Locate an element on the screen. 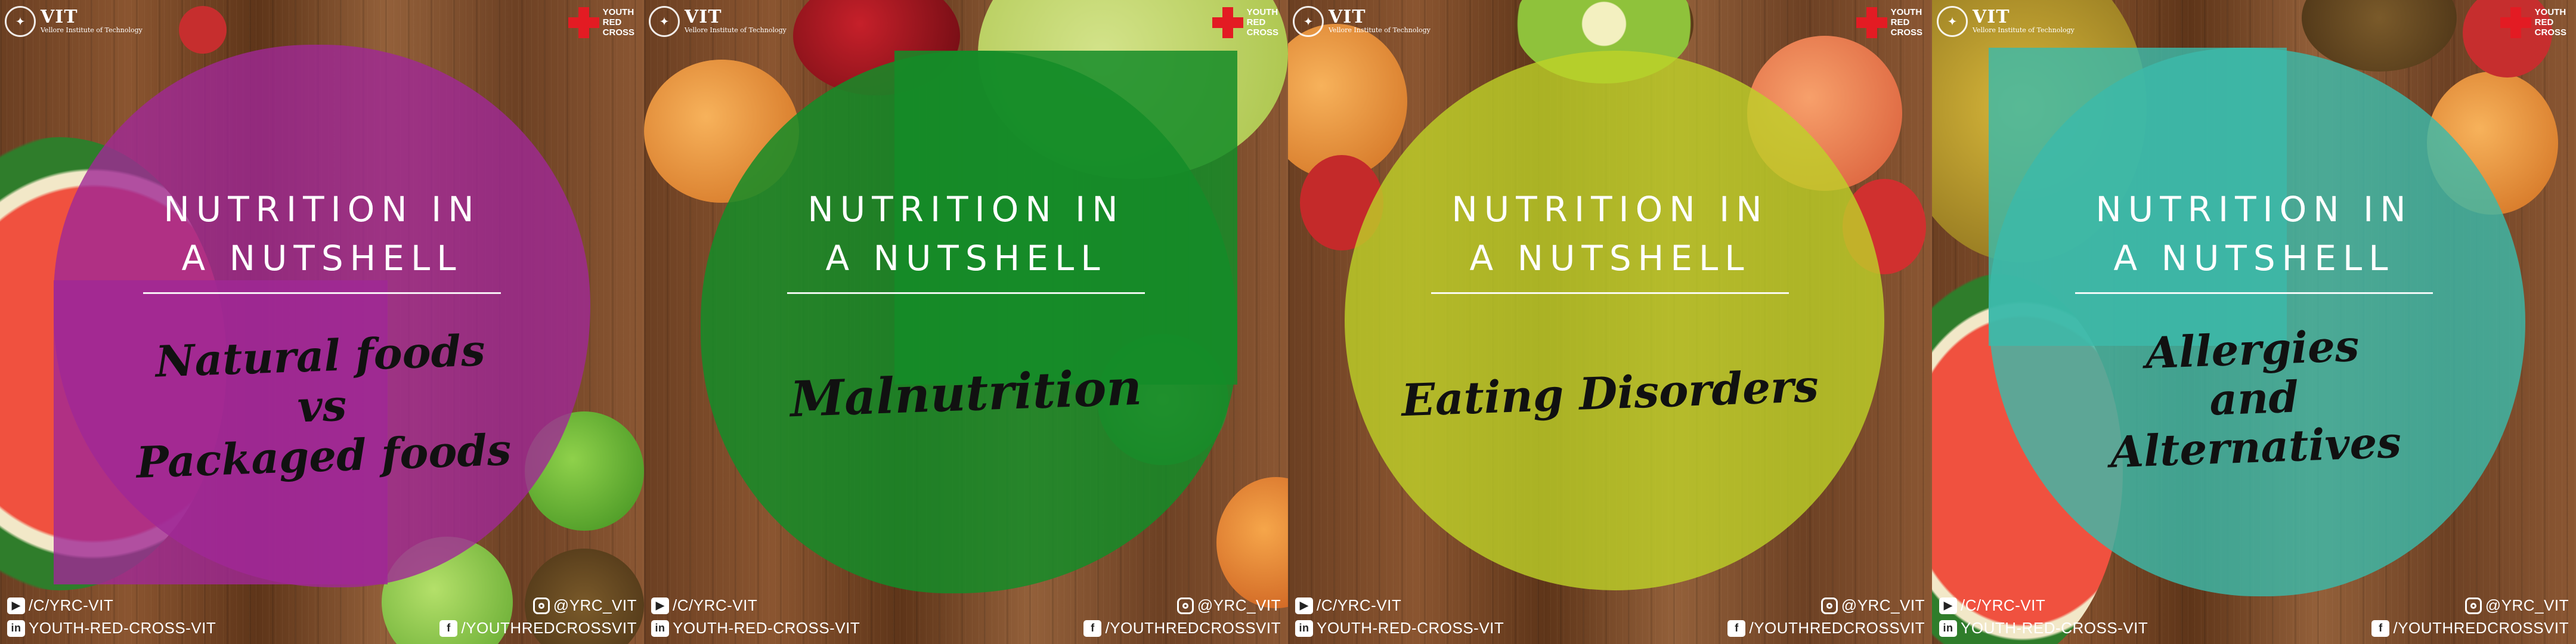  topic-title: Natural foods vs Packaged foods is located at coordinates (322, 406).